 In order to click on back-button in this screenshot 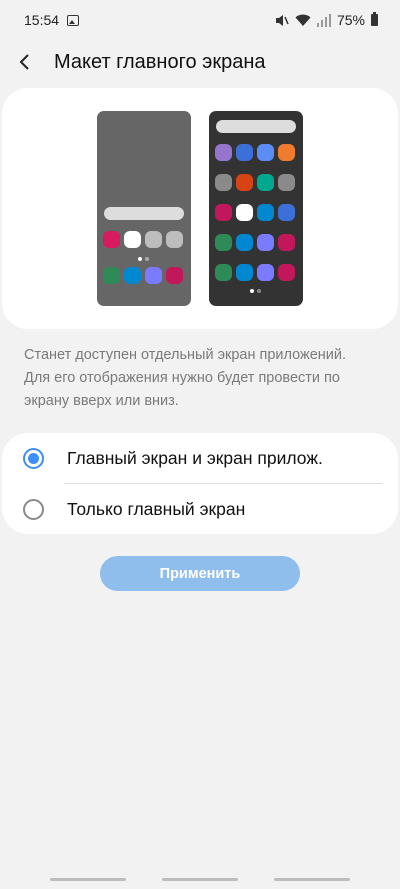, I will do `click(25, 62)`.